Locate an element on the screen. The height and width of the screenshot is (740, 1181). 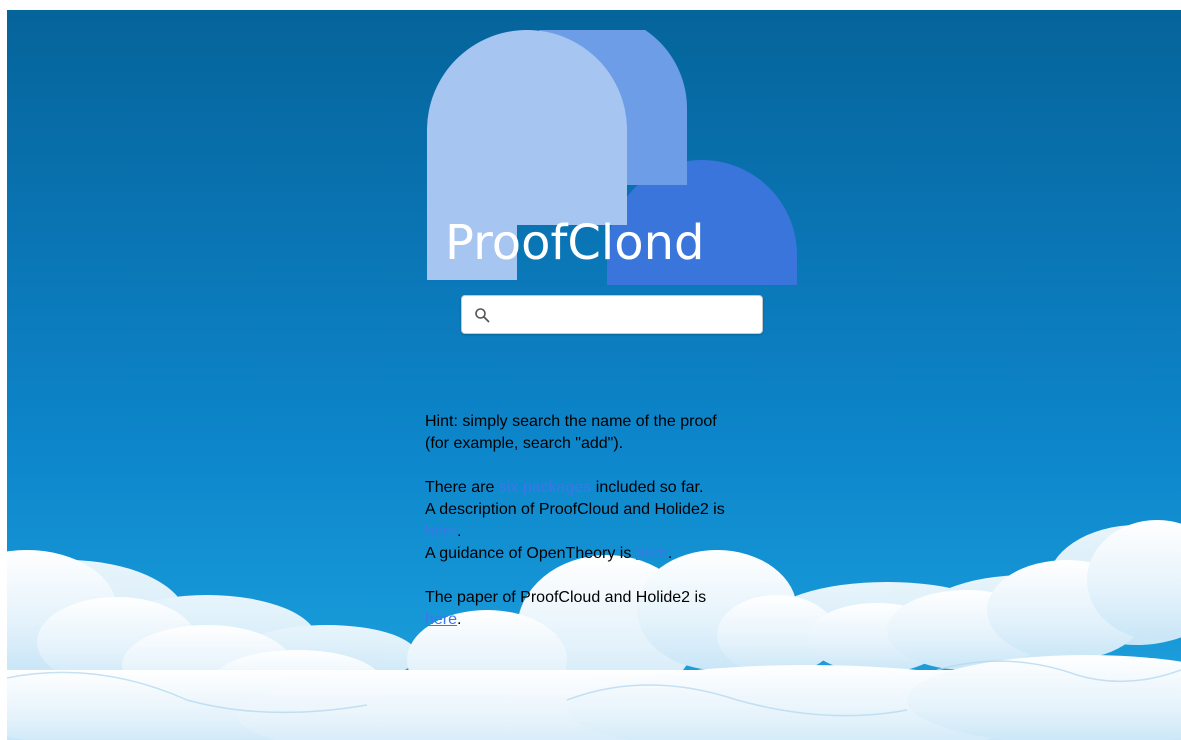
guidance-end: . is located at coordinates (670, 553).